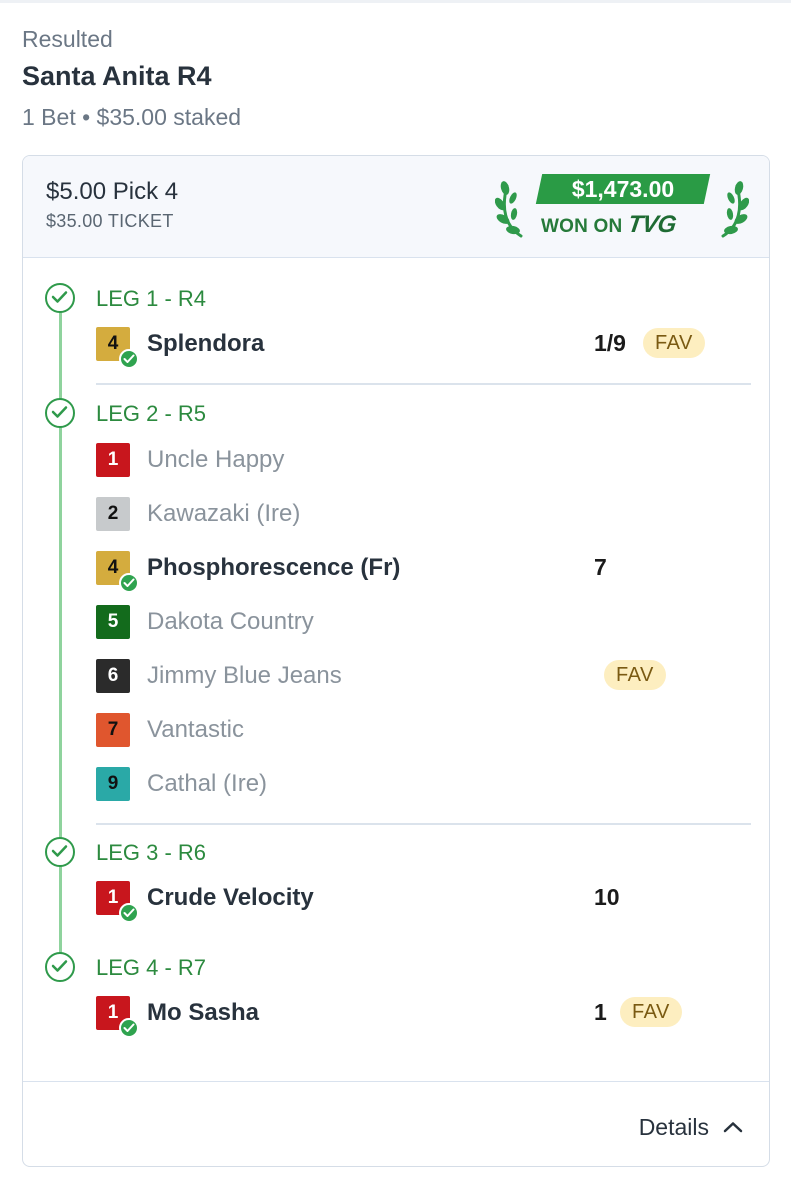 This screenshot has height=1200, width=791. I want to click on runner-row: 7 Vantastic, so click(426, 730).